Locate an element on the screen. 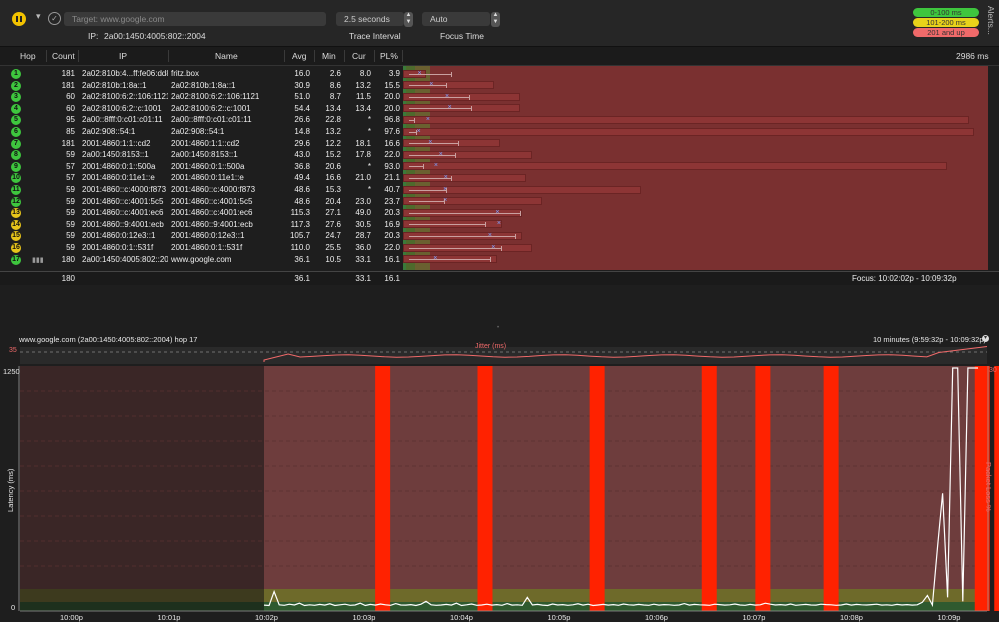  hop-badge: 14 is located at coordinates (16, 224).